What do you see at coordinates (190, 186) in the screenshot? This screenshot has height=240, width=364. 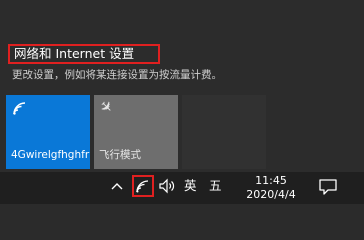 I see `input-language-indicator: 英` at bounding box center [190, 186].